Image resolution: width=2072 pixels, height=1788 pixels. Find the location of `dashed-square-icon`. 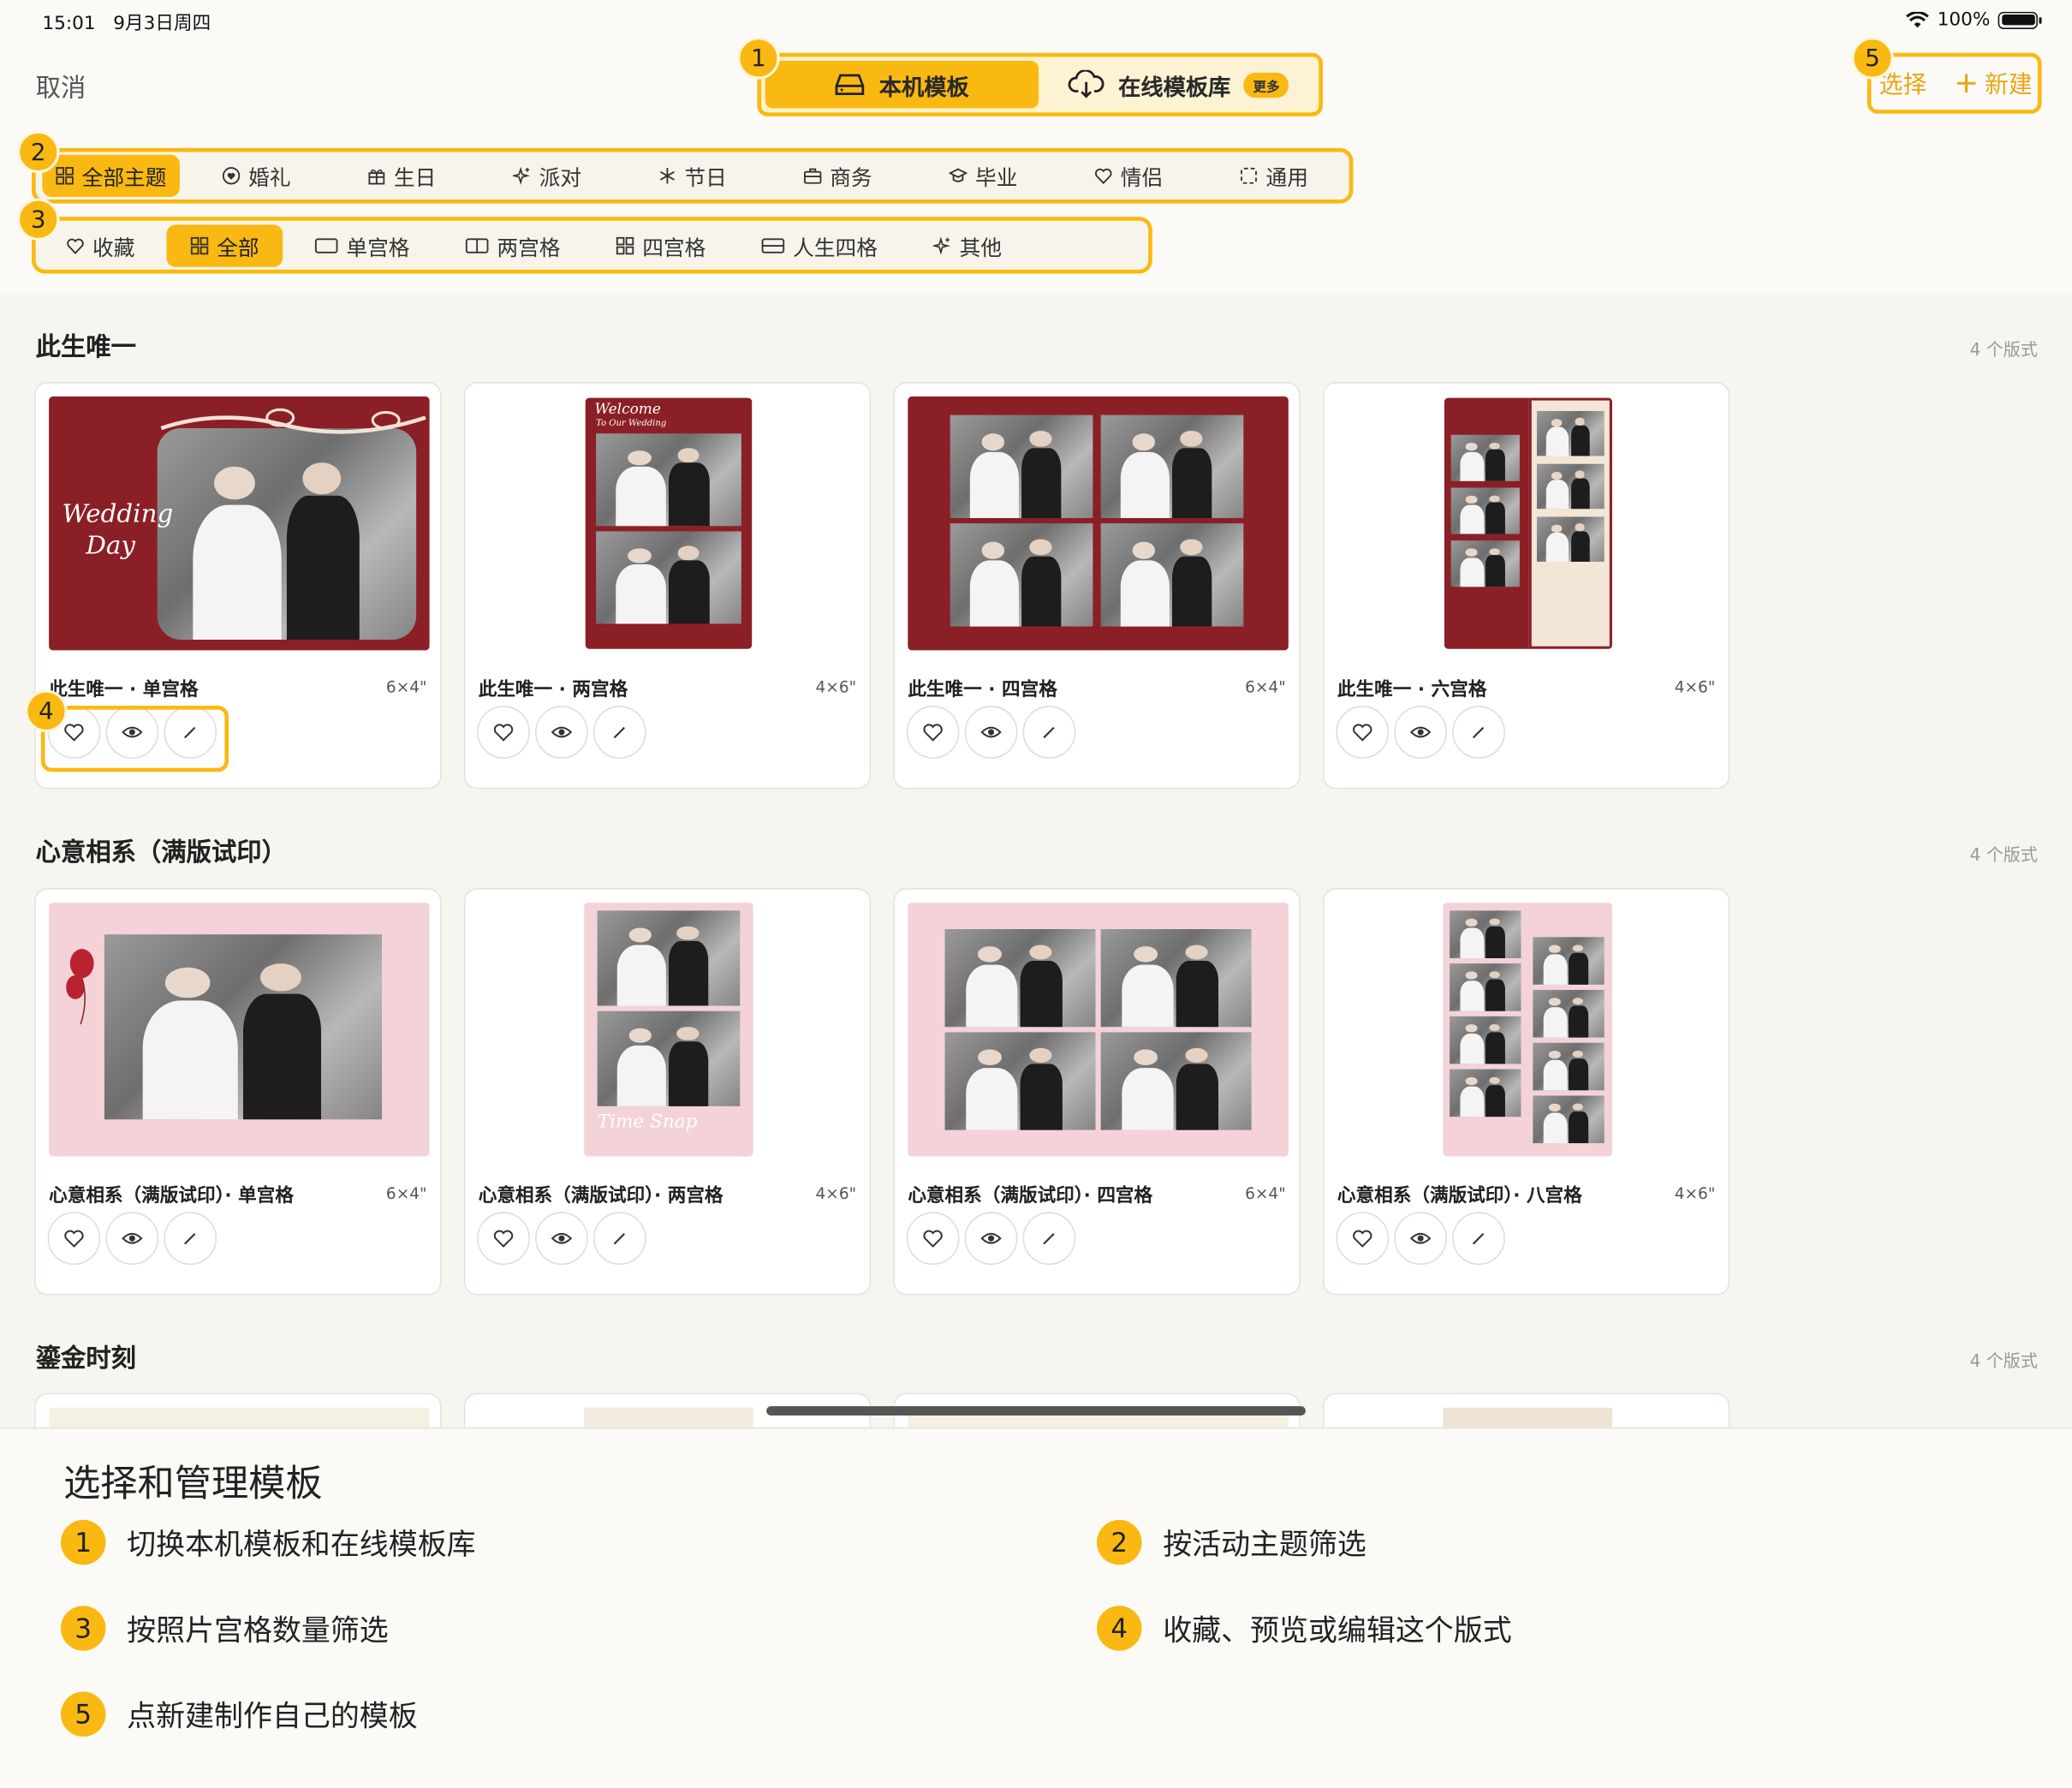

dashed-square-icon is located at coordinates (1249, 175).